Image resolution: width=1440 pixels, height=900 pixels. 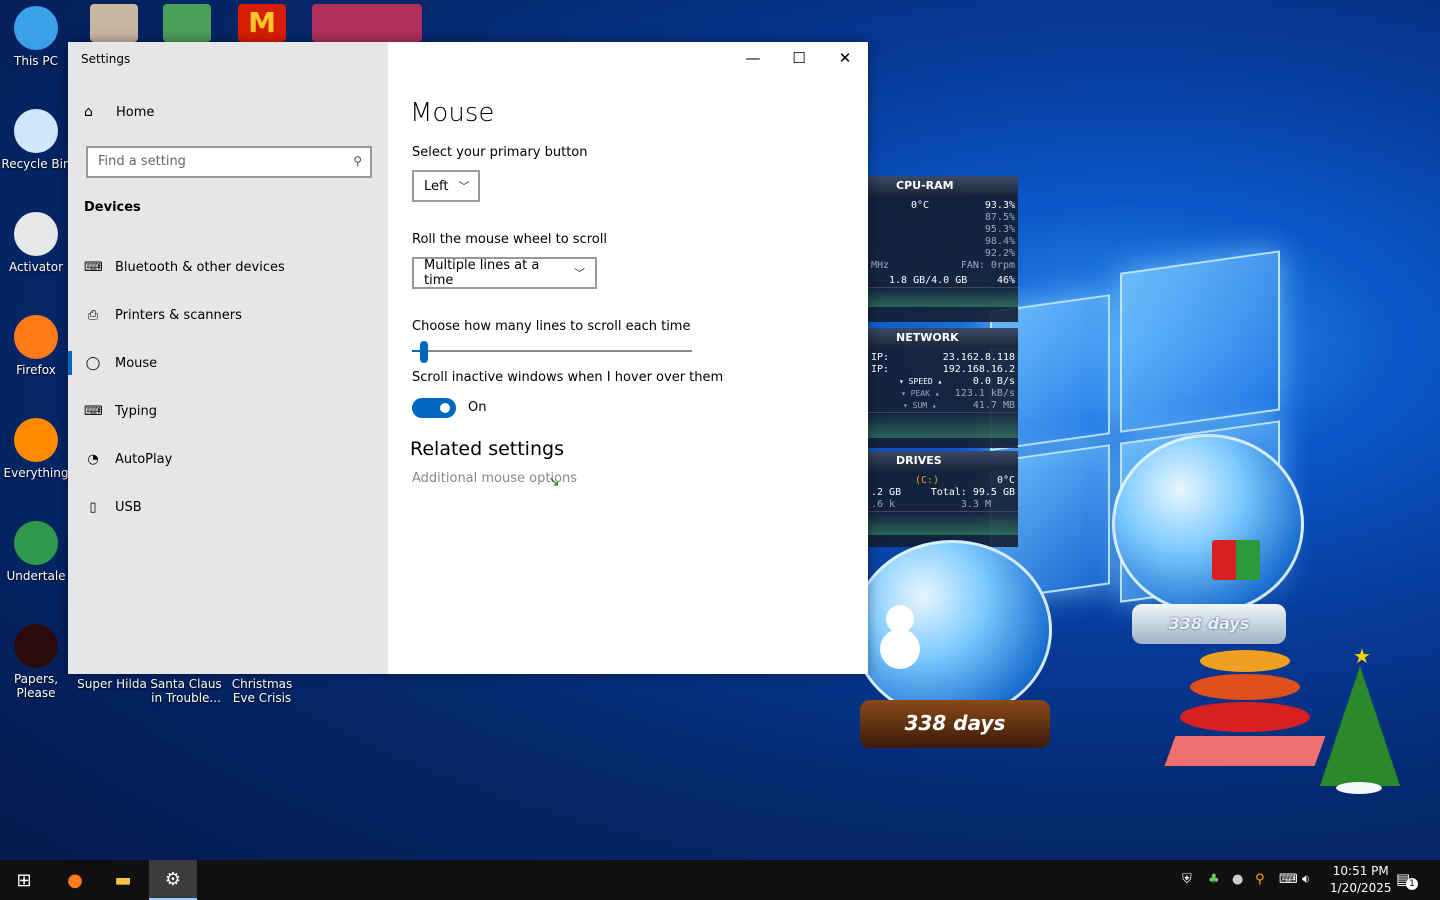 What do you see at coordinates (1187, 879) in the screenshot?
I see `security-tray-icon: ⛨` at bounding box center [1187, 879].